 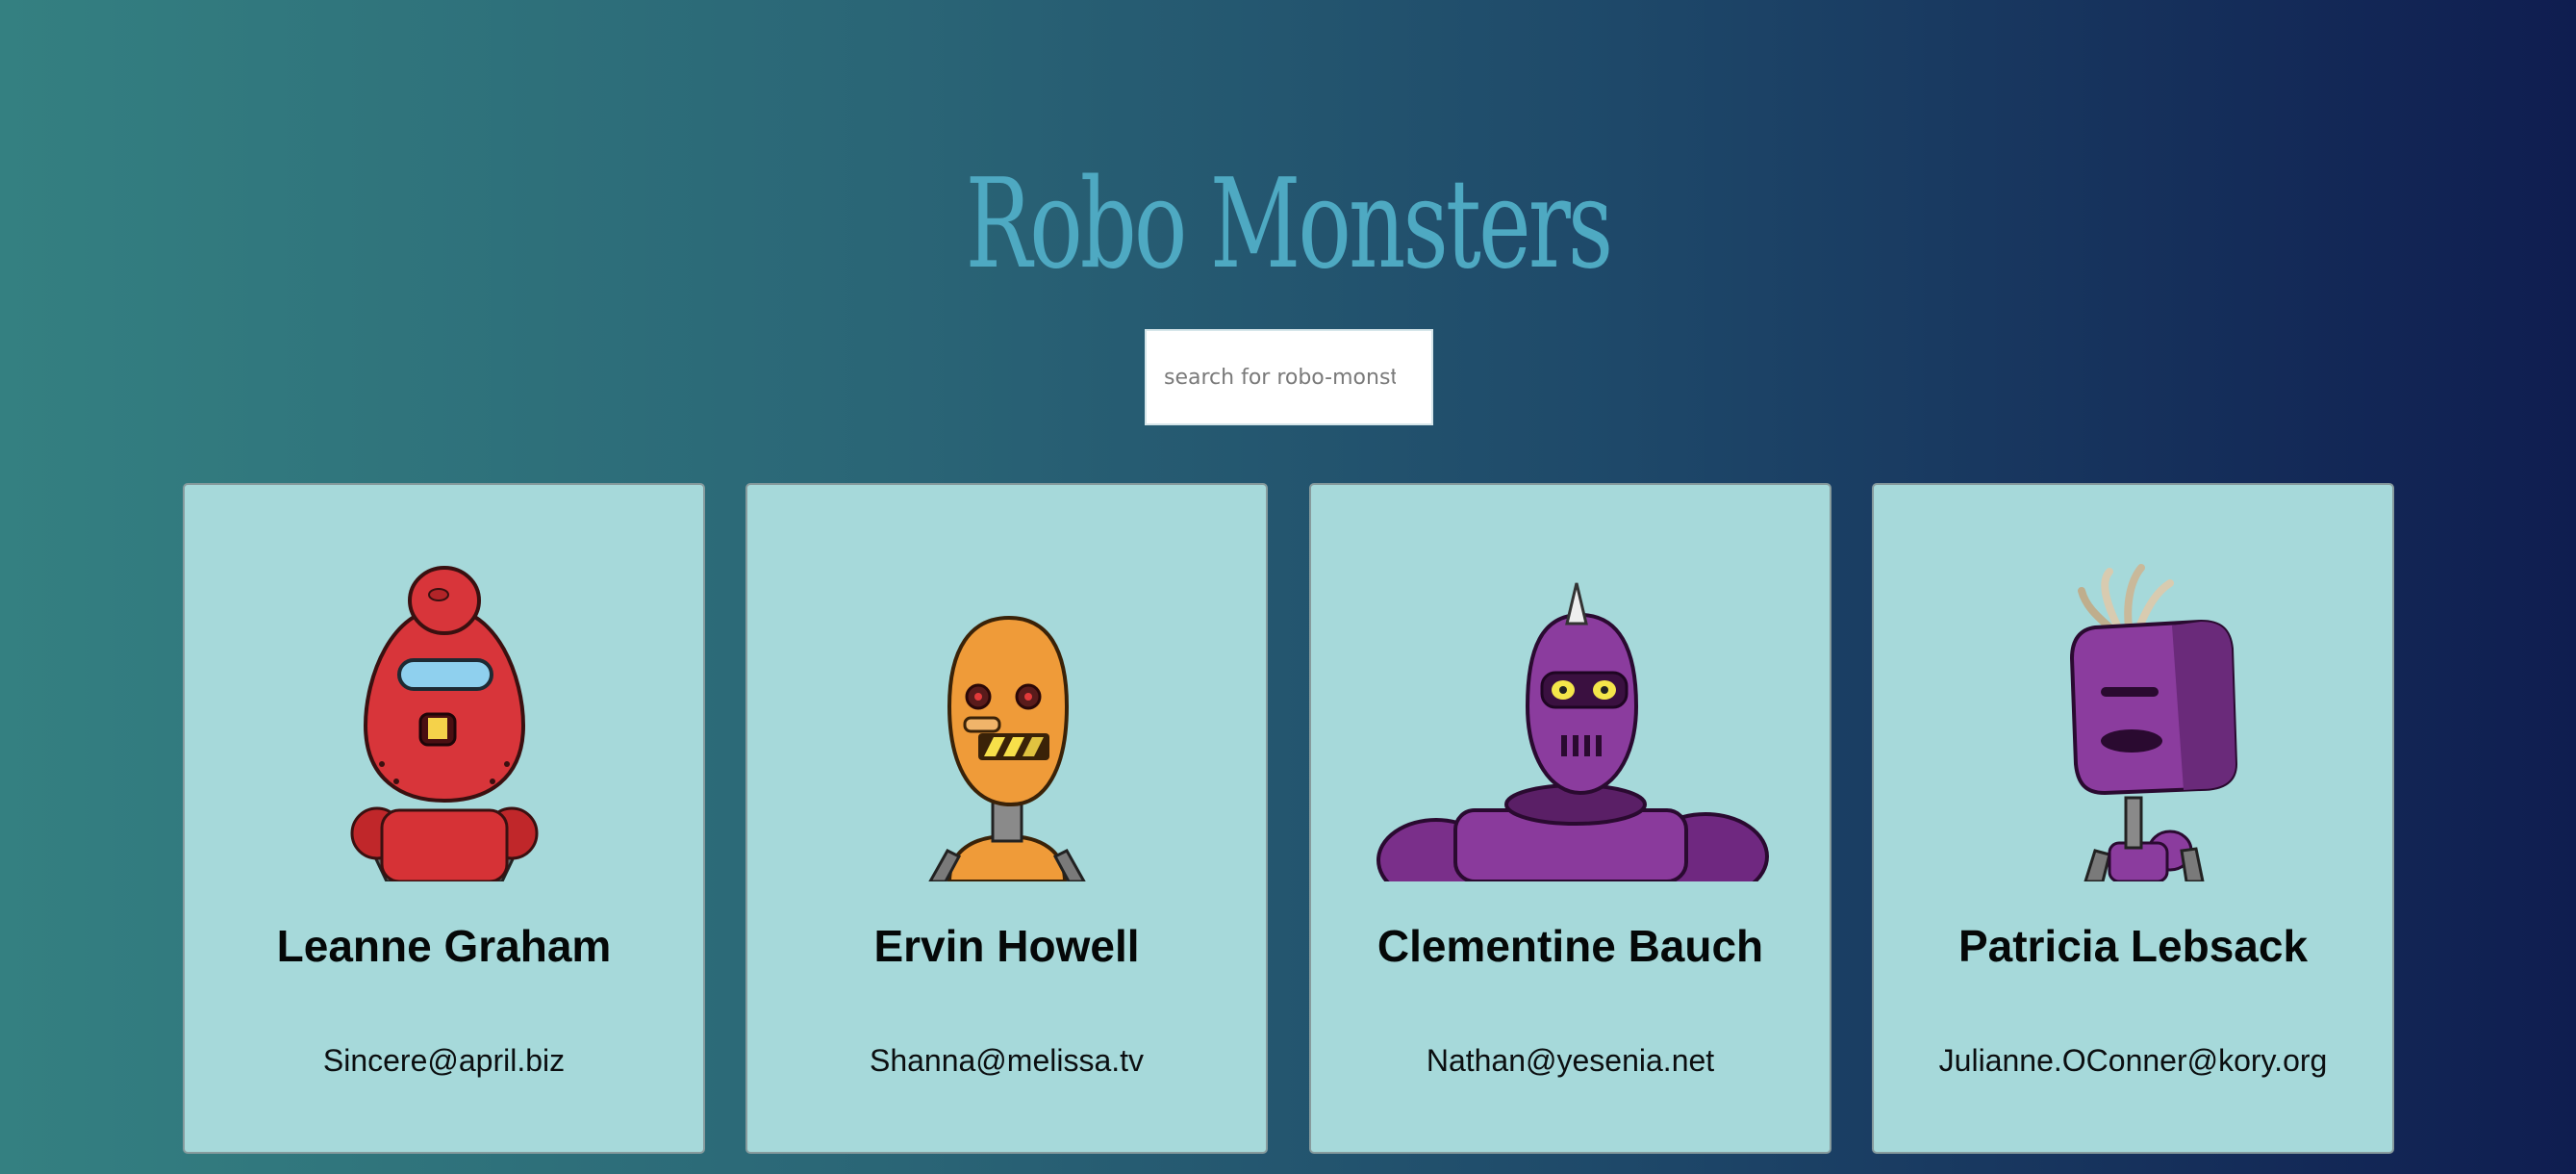 What do you see at coordinates (1007, 1060) in the screenshot?
I see `card-email: Shanna@melissa.tv` at bounding box center [1007, 1060].